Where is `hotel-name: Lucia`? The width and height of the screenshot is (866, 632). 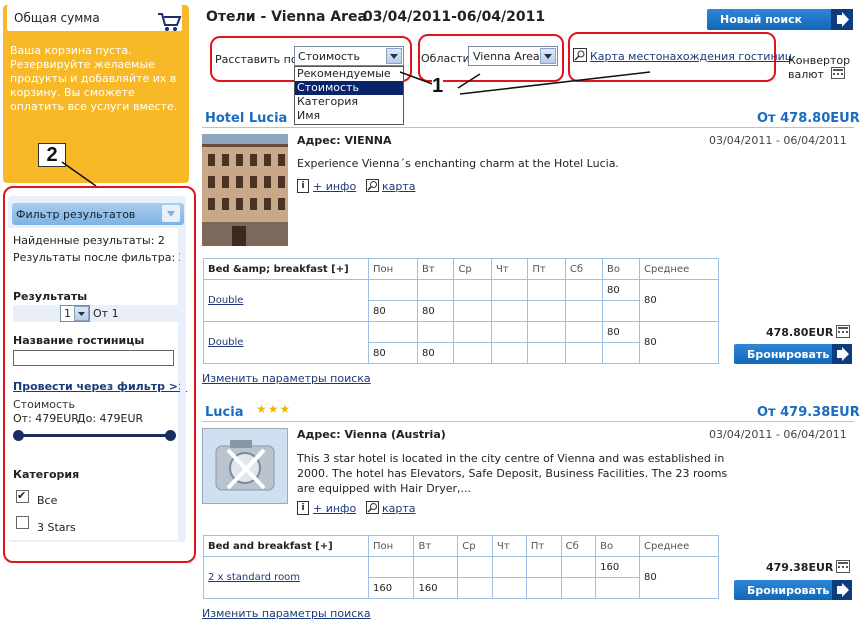 hotel-name: Lucia is located at coordinates (224, 412).